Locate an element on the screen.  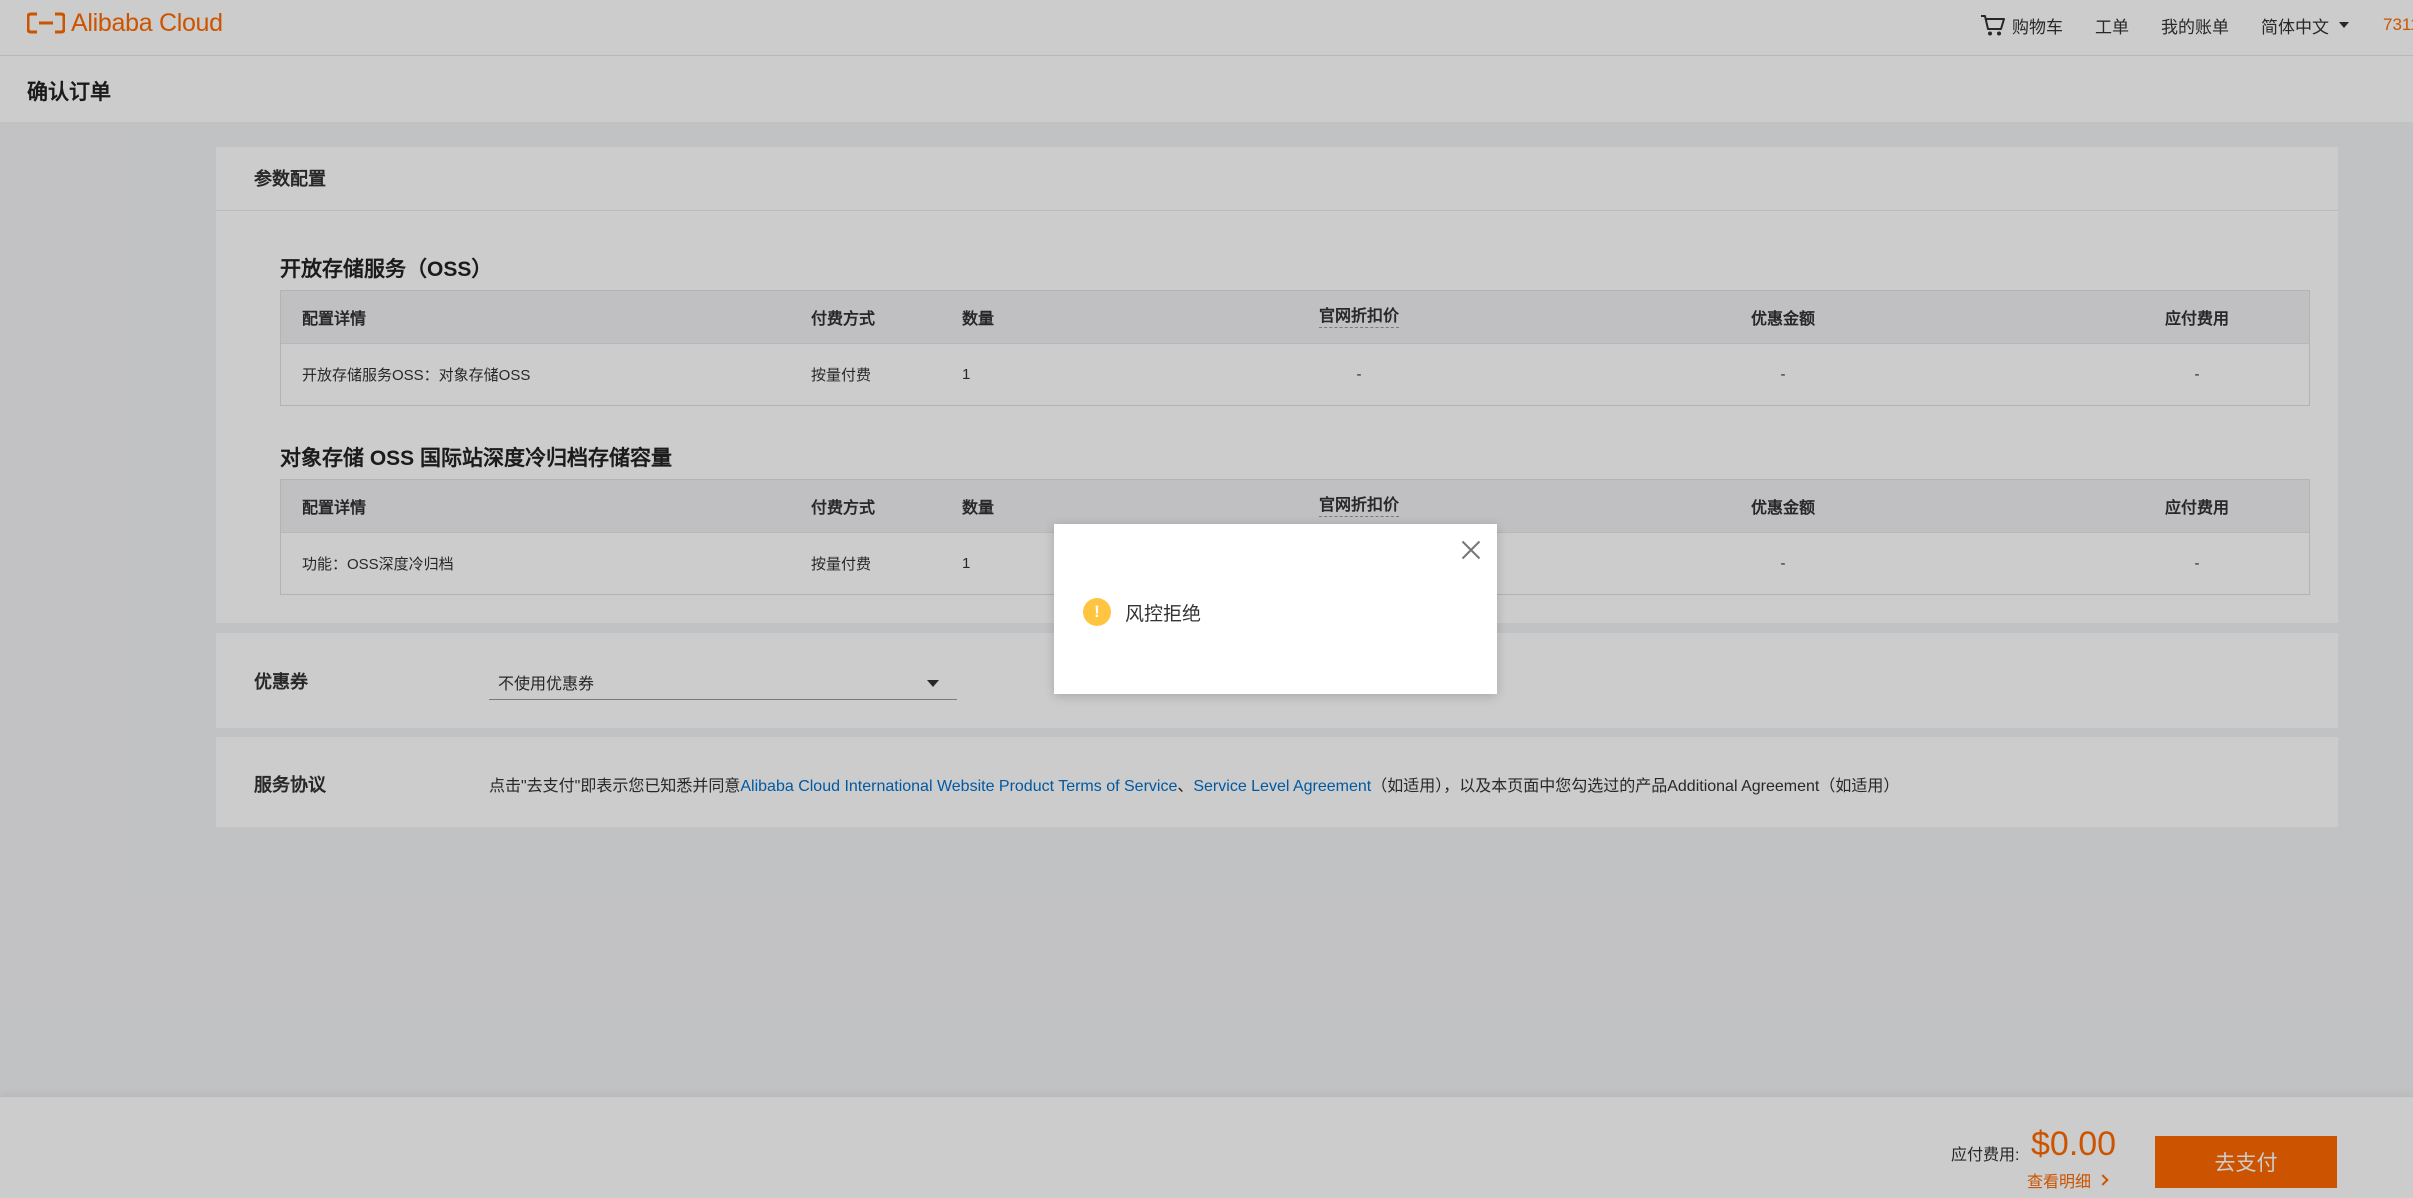
close-icon is located at coordinates (1471, 550).